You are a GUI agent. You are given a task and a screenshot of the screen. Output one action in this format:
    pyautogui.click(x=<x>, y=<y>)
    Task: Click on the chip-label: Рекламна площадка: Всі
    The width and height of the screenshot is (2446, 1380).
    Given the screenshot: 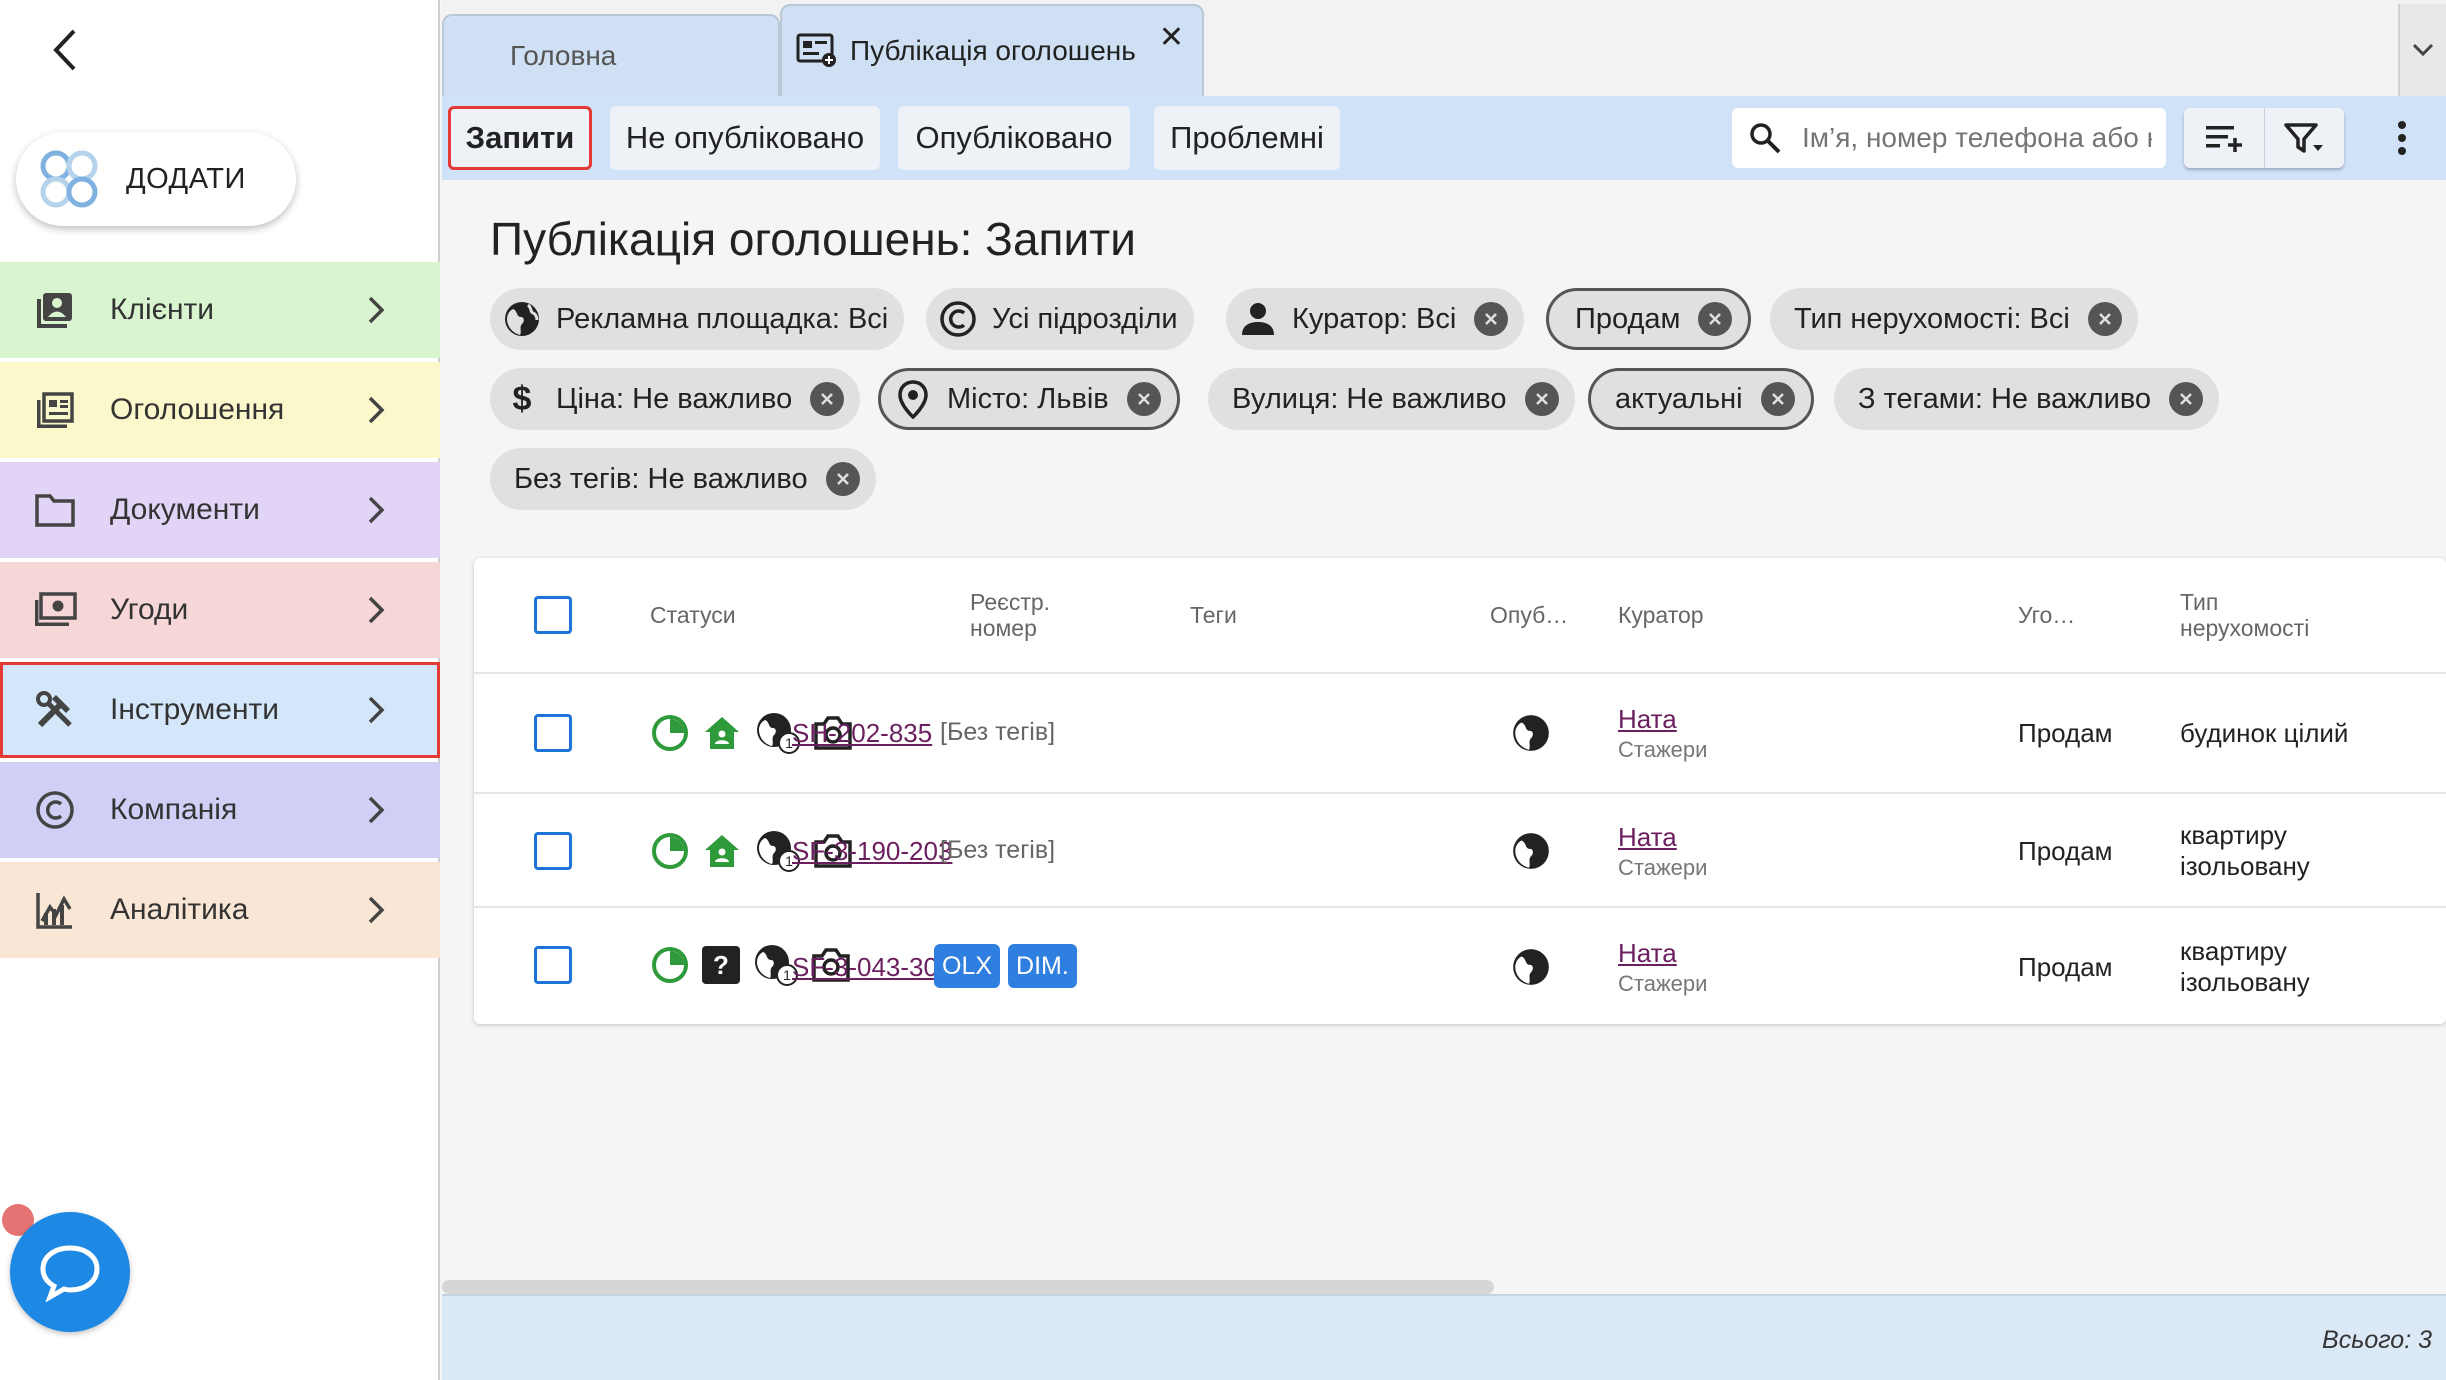 What is the action you would take?
    pyautogui.click(x=722, y=318)
    